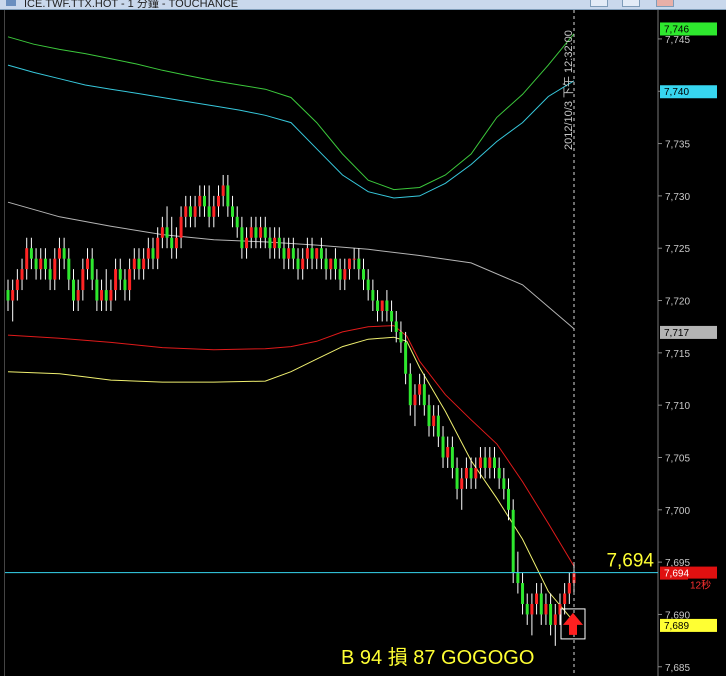 The width and height of the screenshot is (726, 676). Describe the element at coordinates (676, 29) in the screenshot. I see `price-tag-label: 7,746` at that location.